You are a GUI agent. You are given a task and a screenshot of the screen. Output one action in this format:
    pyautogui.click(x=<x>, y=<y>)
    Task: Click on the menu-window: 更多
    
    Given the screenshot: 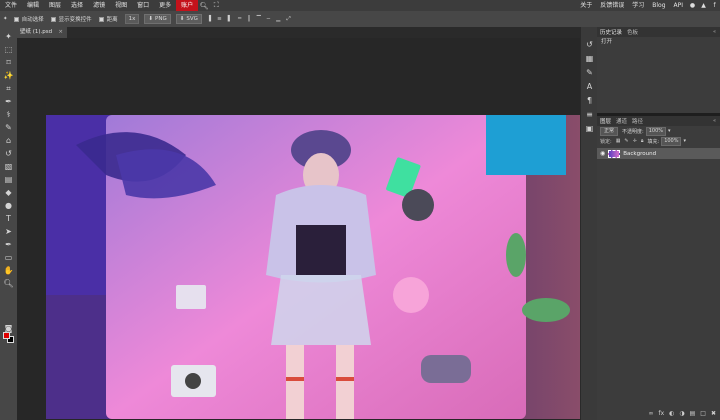 What is the action you would take?
    pyautogui.click(x=165, y=5)
    